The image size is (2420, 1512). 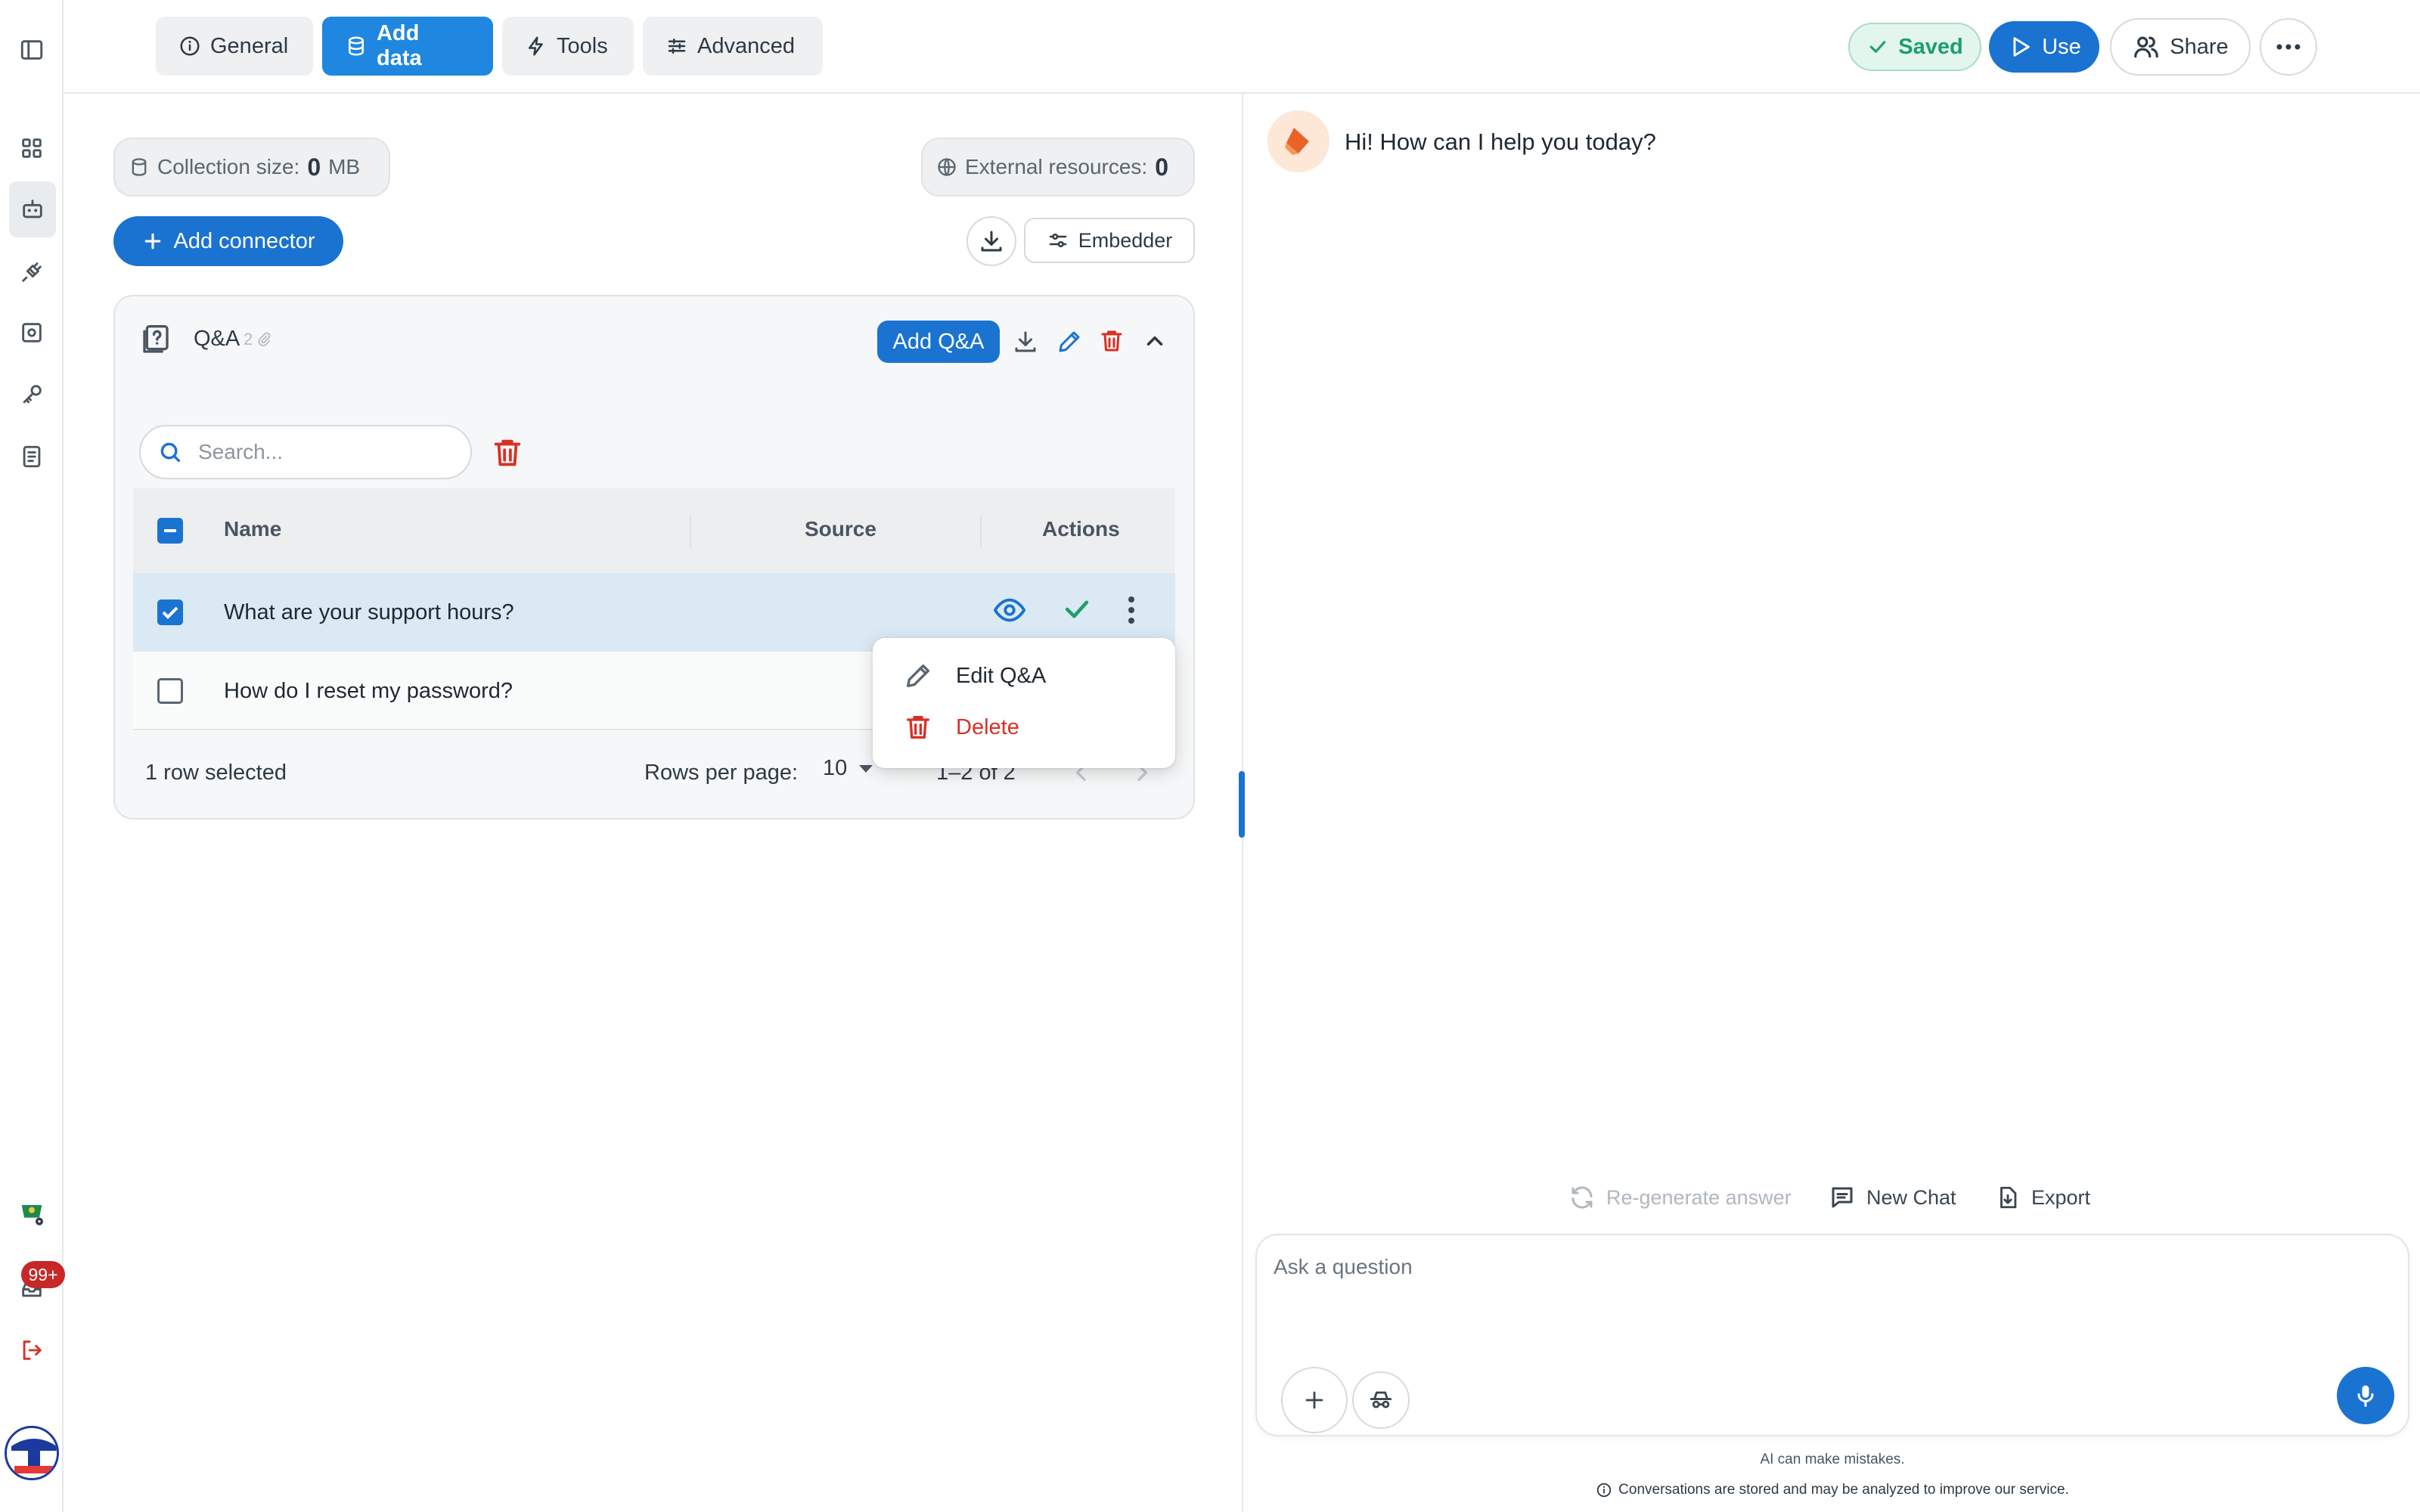 What do you see at coordinates (1699, 1197) in the screenshot?
I see `regenerate-label: Re-generate answer` at bounding box center [1699, 1197].